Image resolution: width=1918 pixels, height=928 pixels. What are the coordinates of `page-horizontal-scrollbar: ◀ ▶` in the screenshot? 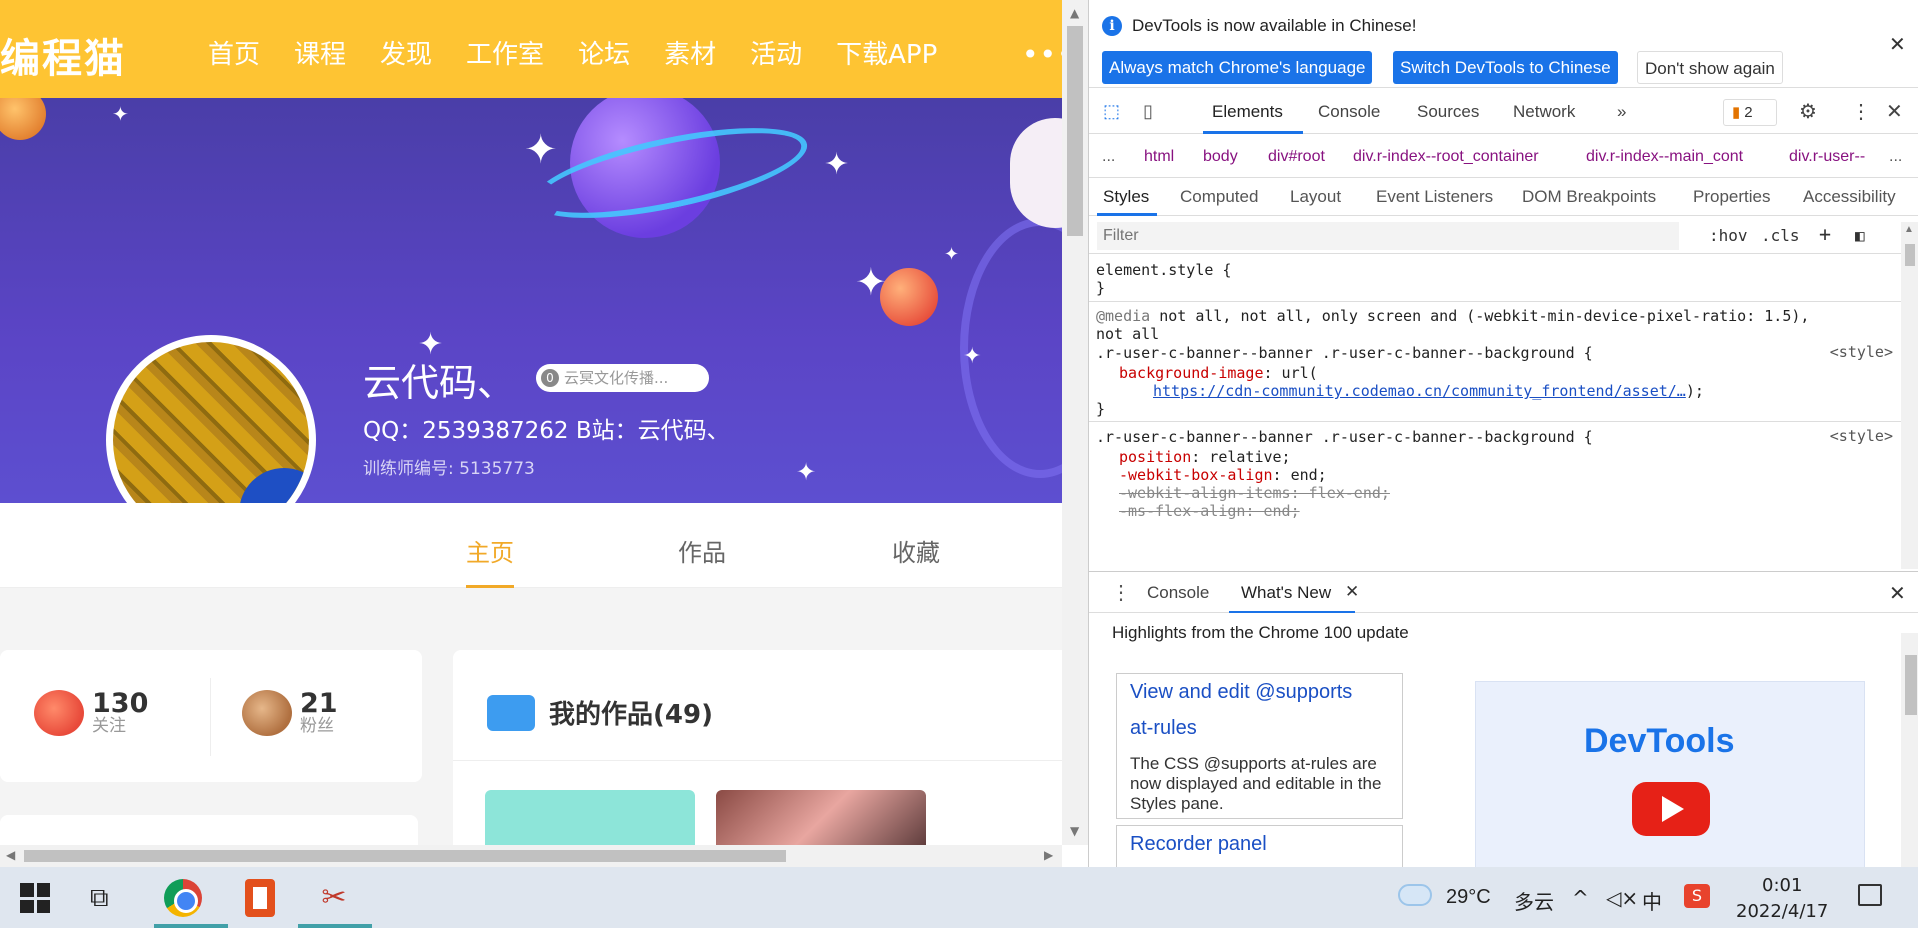 It's located at (531, 856).